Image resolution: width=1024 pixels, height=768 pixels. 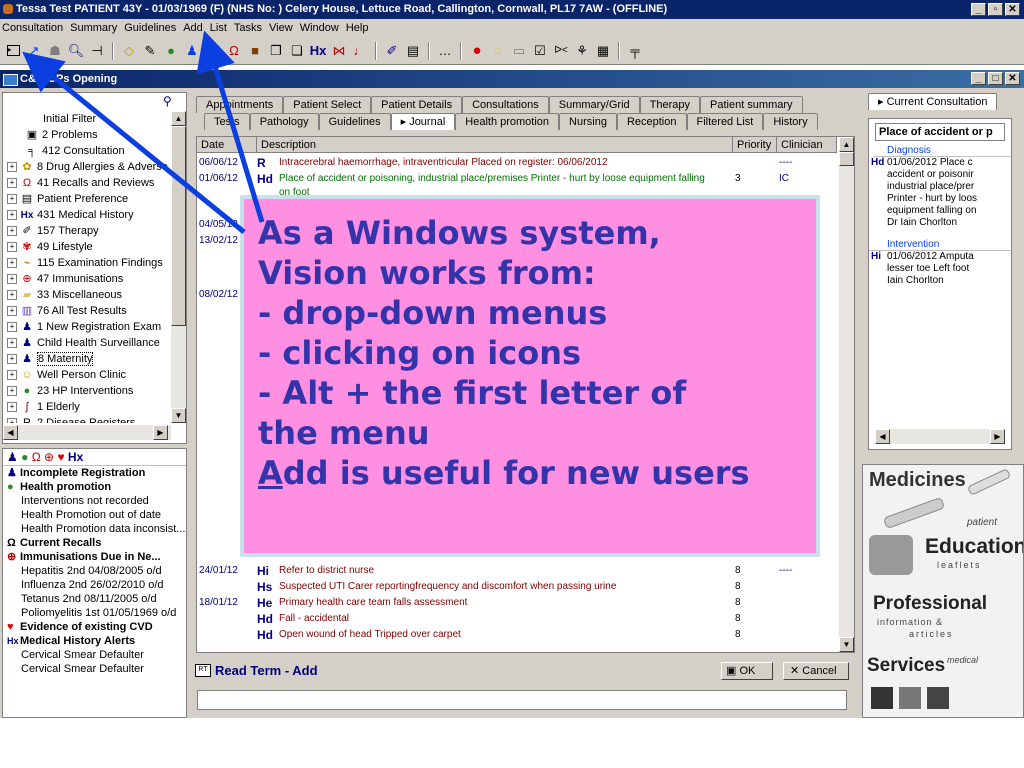 What do you see at coordinates (134, 142) in the screenshot?
I see `arrow-to-toolbar` at bounding box center [134, 142].